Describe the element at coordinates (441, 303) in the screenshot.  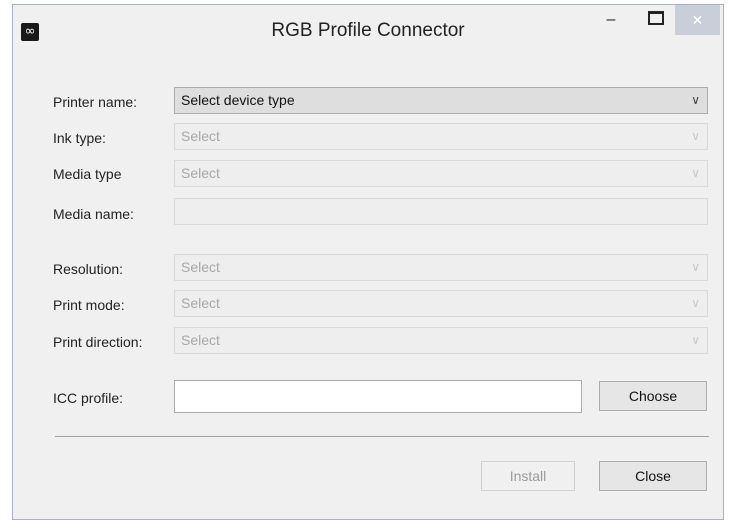
I see `print-mode-select: Select ∨` at that location.